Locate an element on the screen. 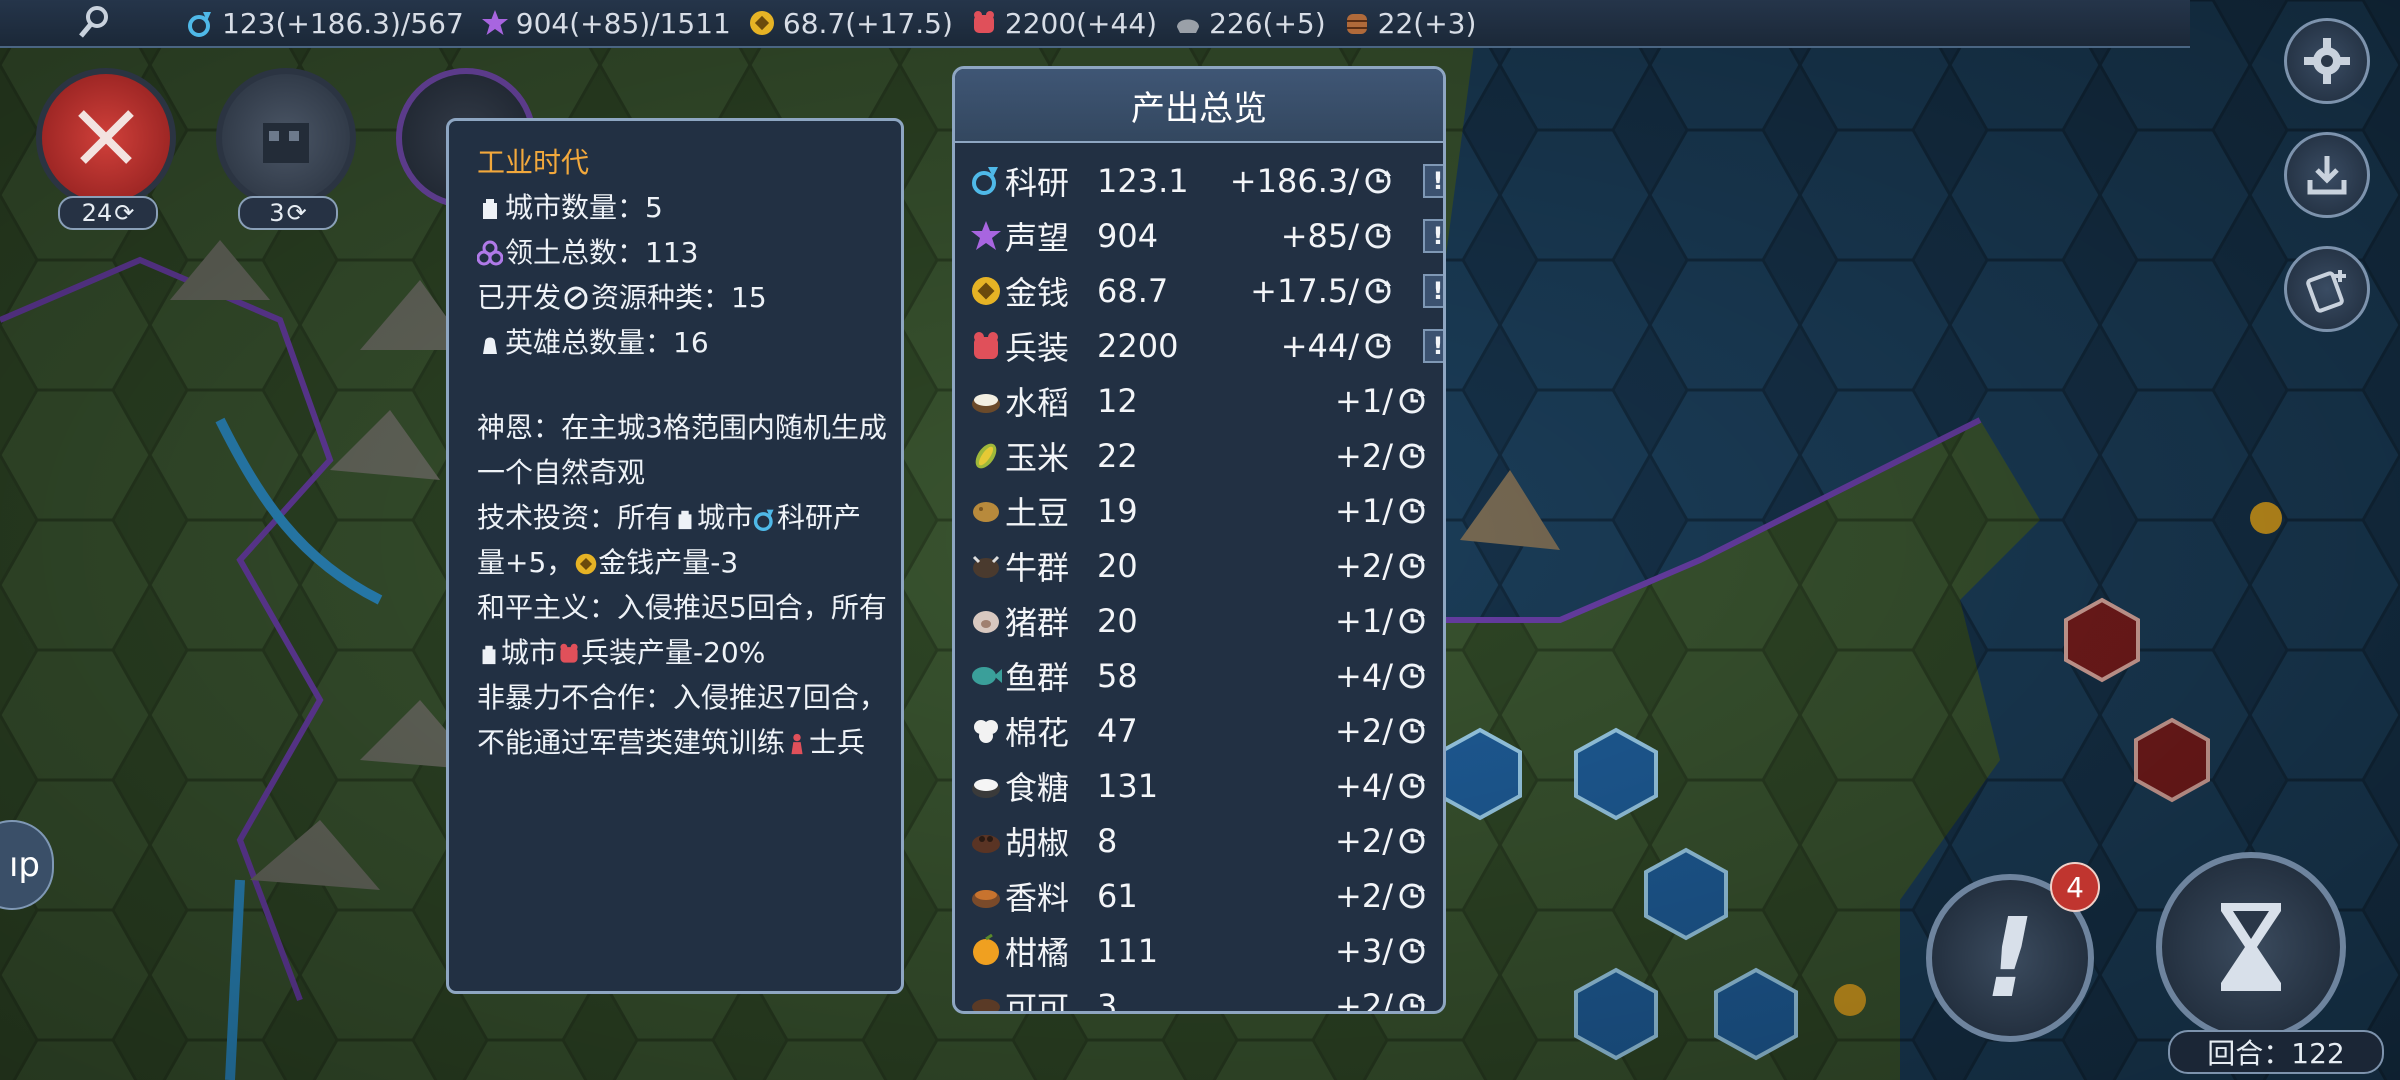  resource-gold-value: 68.7(+17.5) is located at coordinates (867, 23).